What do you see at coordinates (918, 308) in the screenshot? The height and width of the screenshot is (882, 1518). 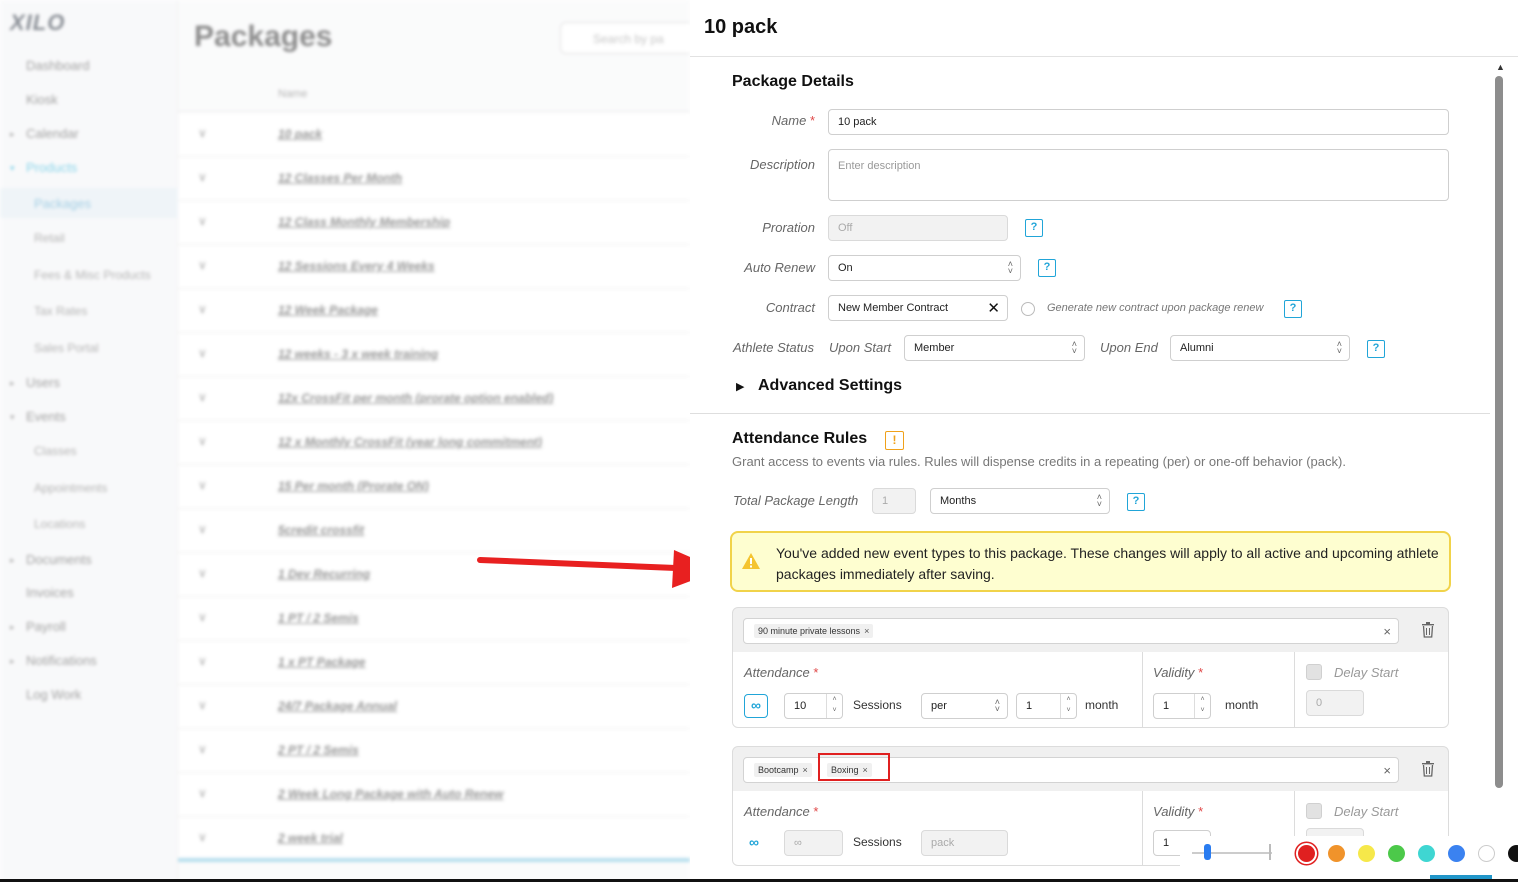 I see `contract-select: New Member Contract ✕` at bounding box center [918, 308].